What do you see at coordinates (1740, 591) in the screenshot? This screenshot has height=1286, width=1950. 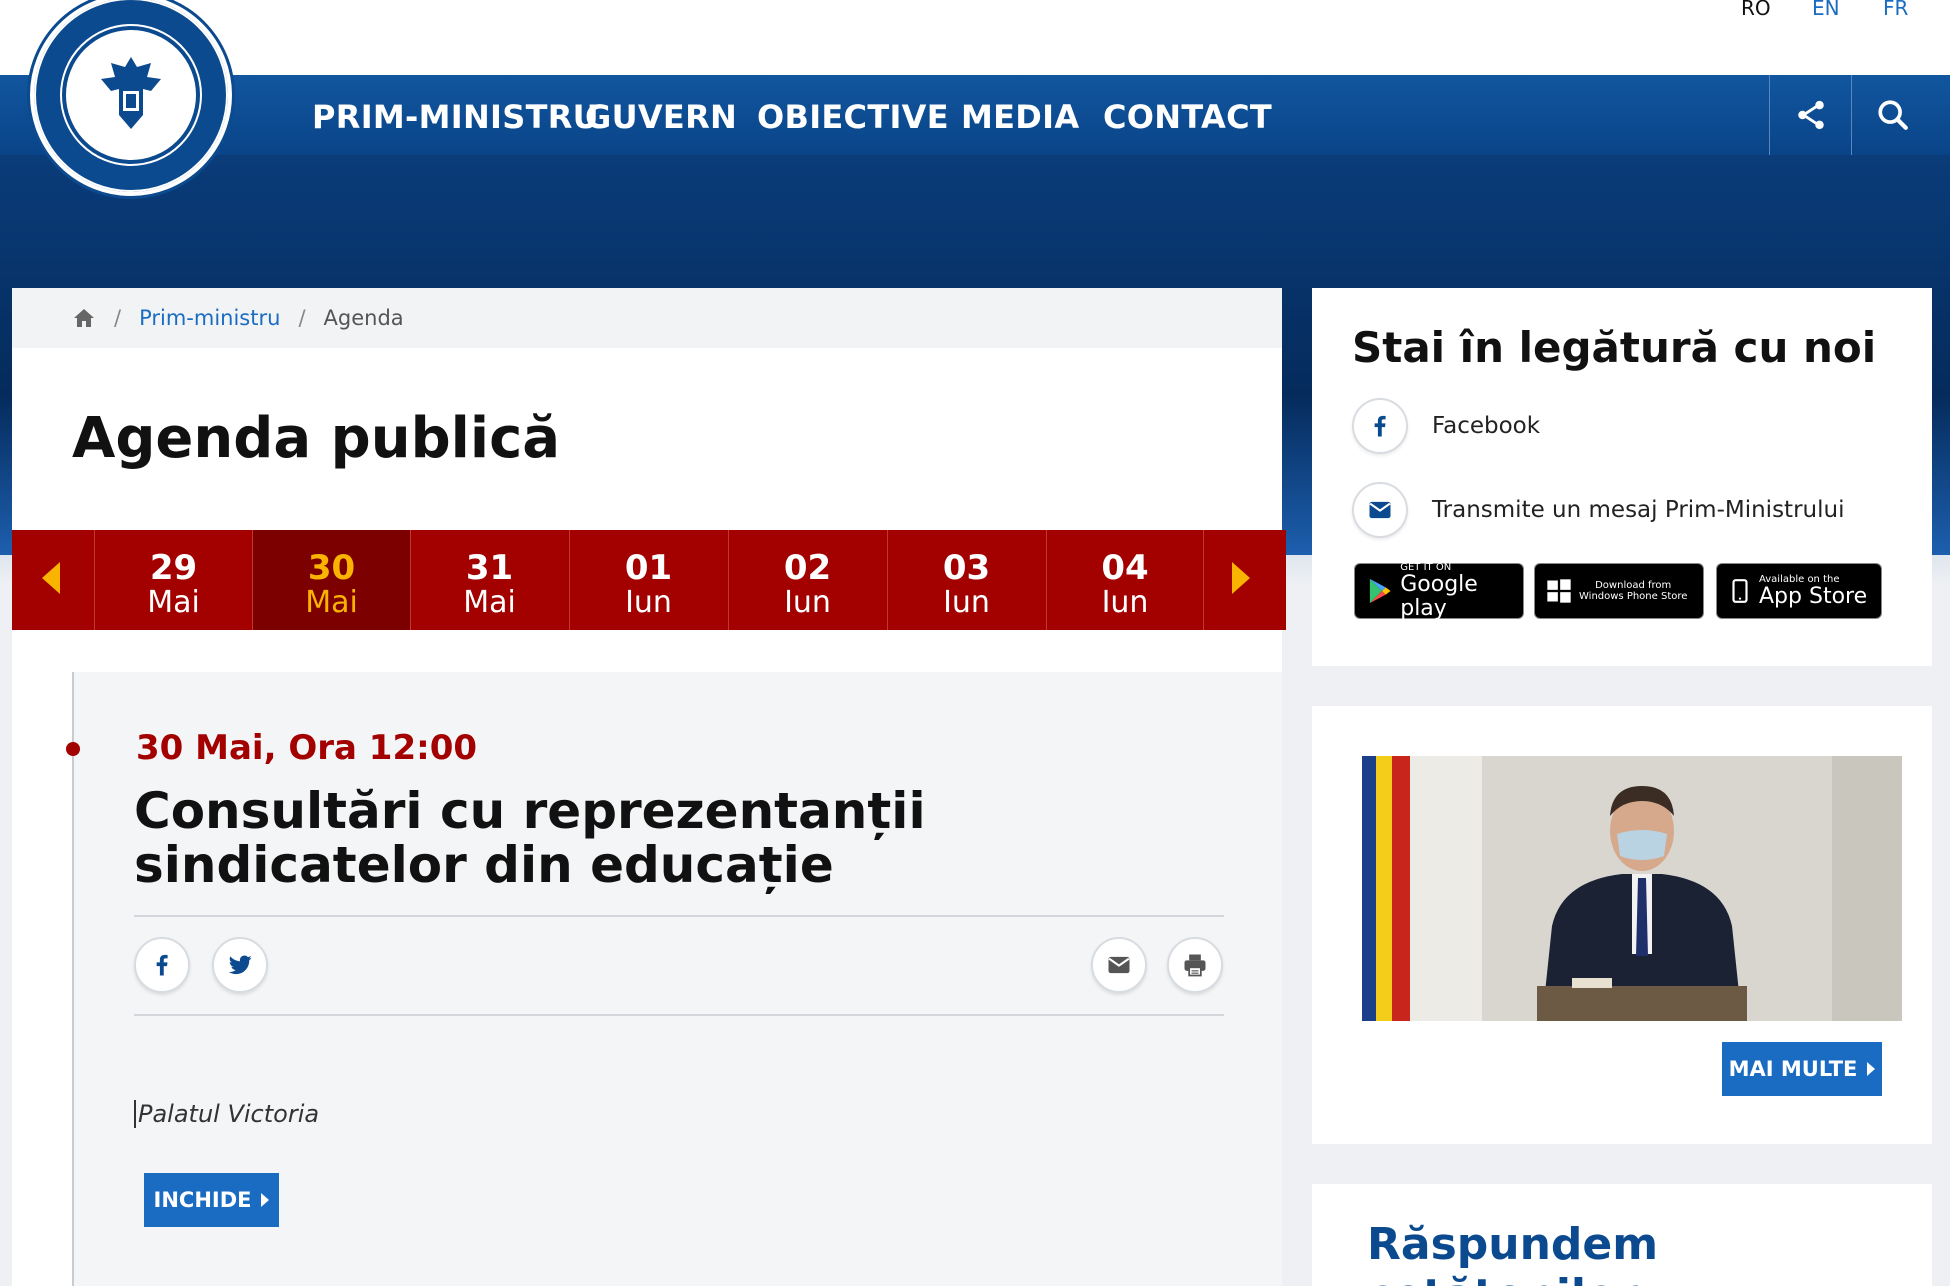 I see `phone-icon` at bounding box center [1740, 591].